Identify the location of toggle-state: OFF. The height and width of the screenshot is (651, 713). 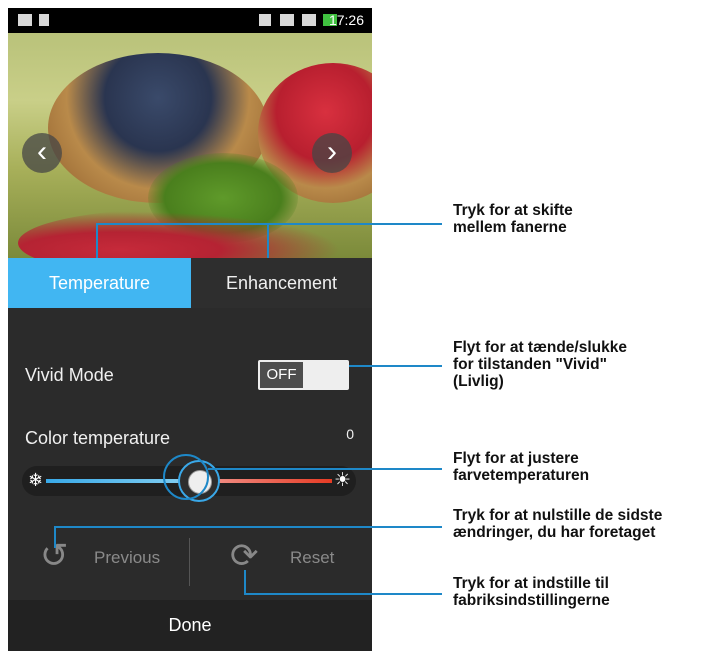
(281, 375).